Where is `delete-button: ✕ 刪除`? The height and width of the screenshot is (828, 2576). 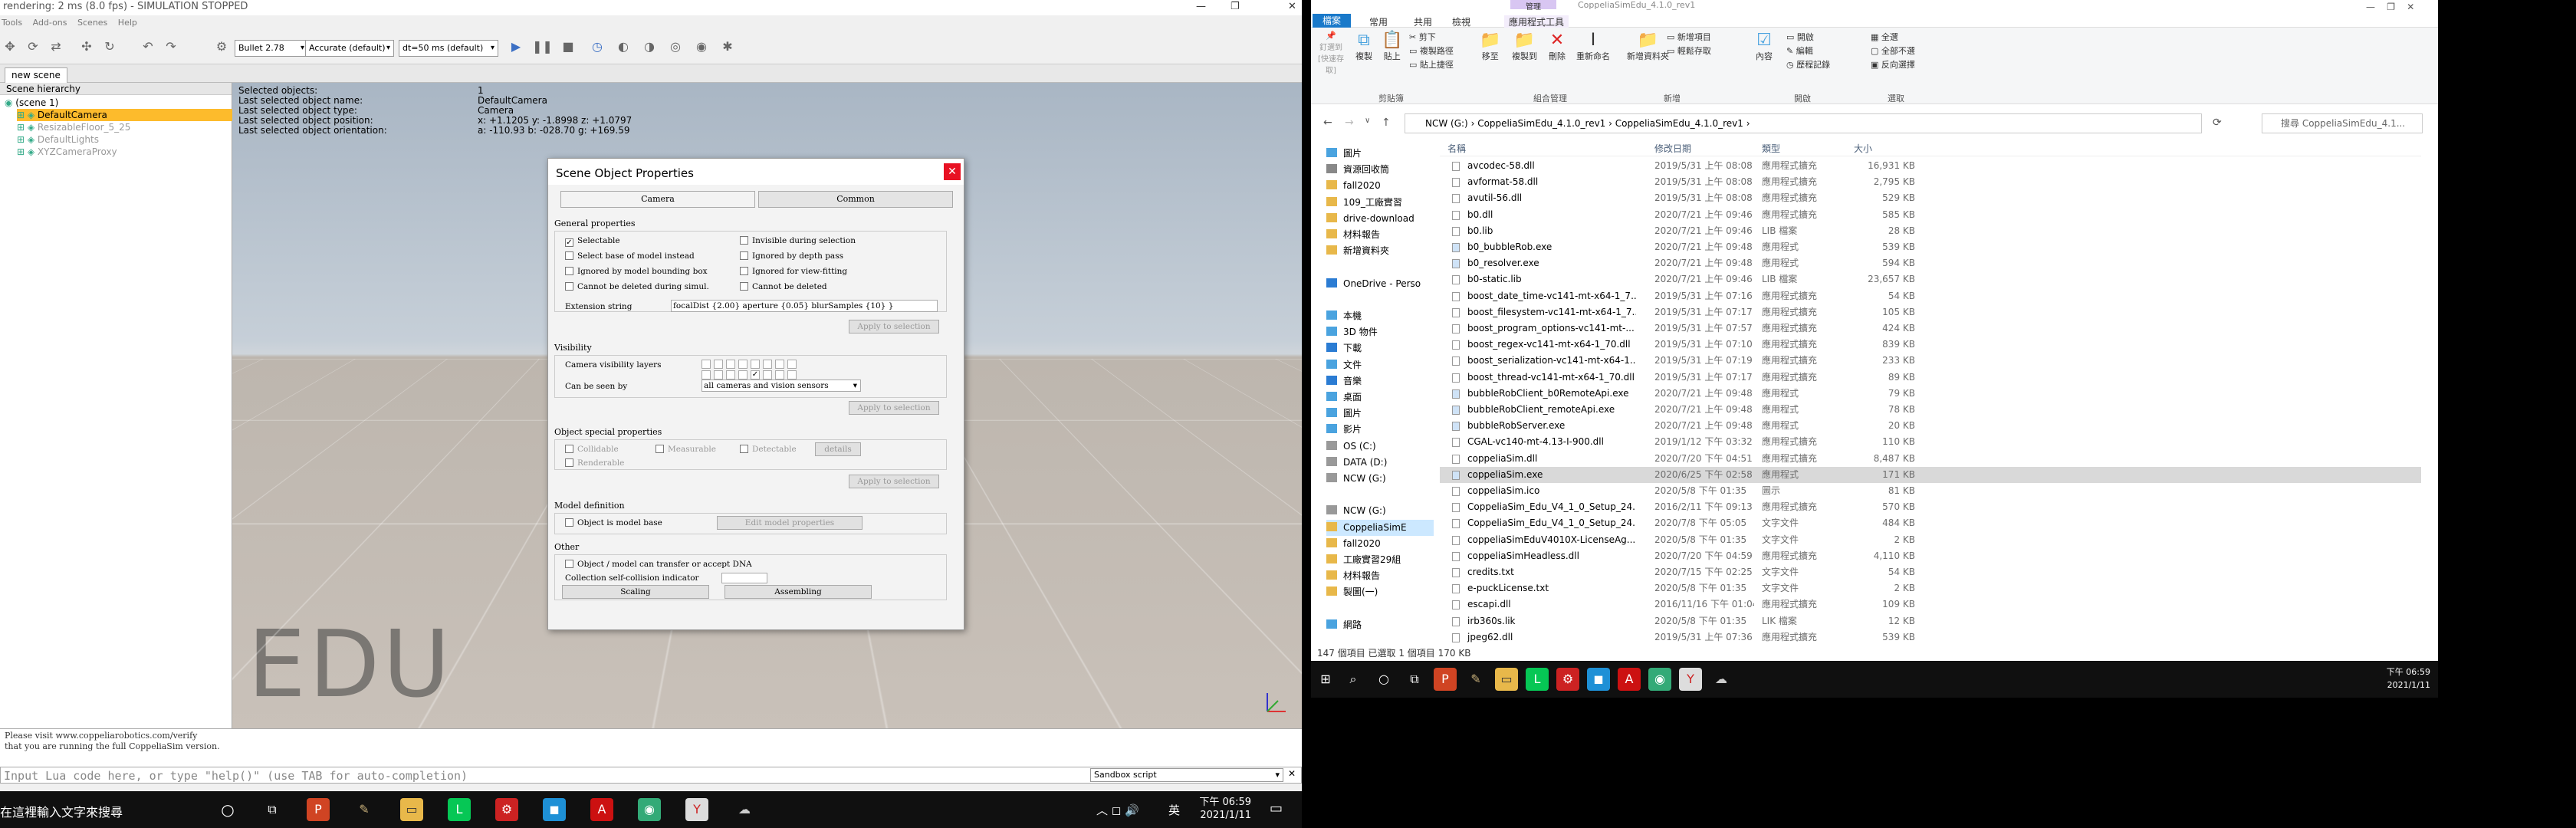
delete-button: ✕ 刪除 is located at coordinates (1557, 46).